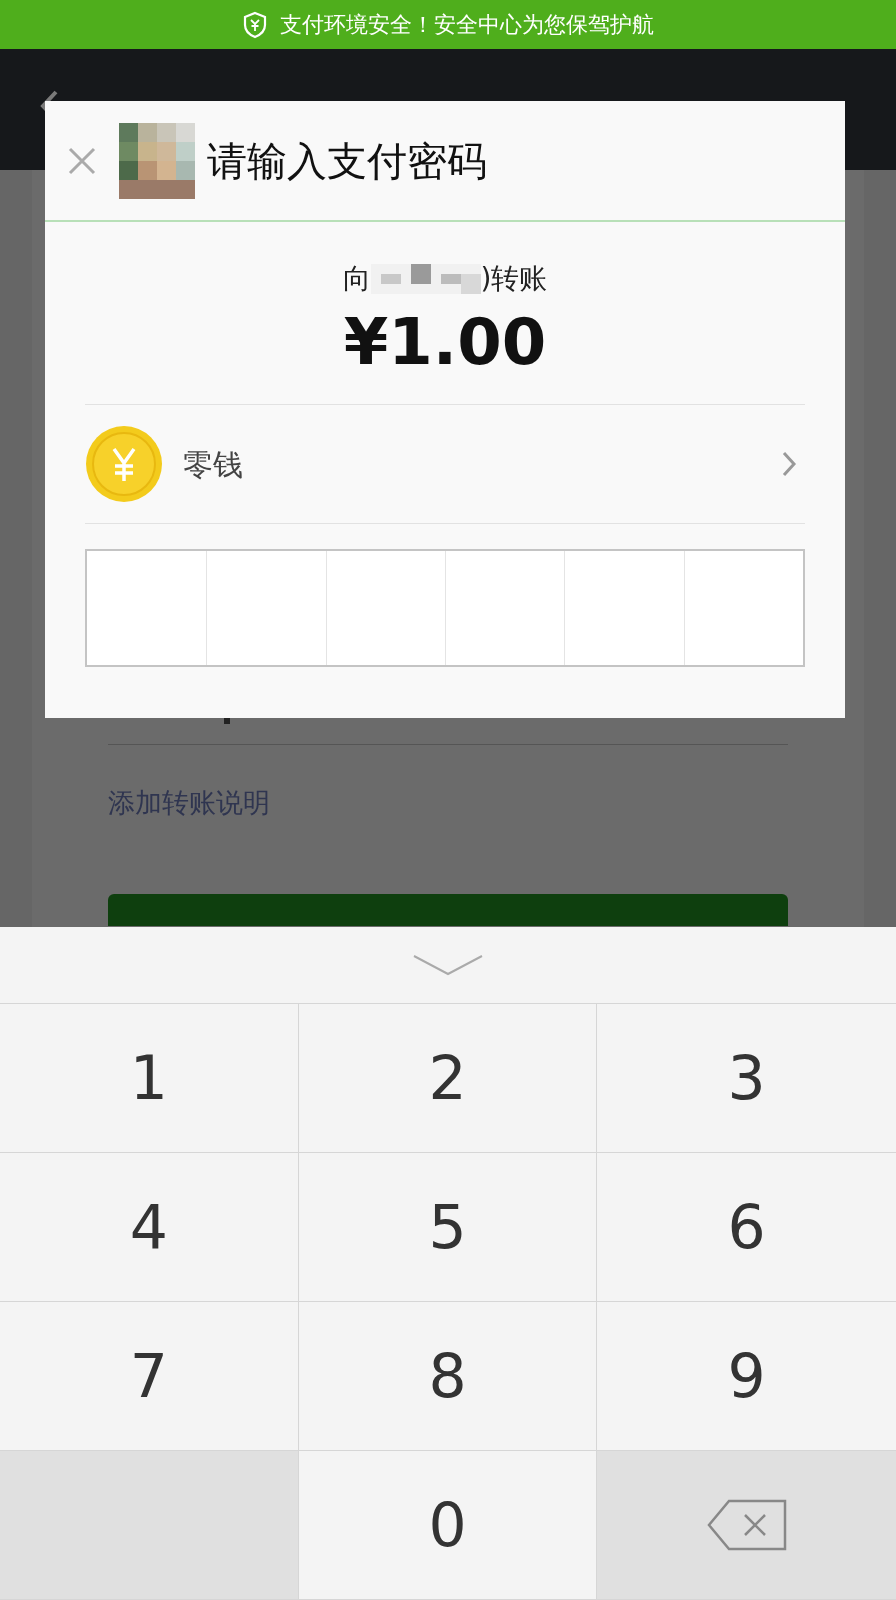 Image resolution: width=896 pixels, height=1600 pixels. What do you see at coordinates (448, 909) in the screenshot?
I see `transfer-button` at bounding box center [448, 909].